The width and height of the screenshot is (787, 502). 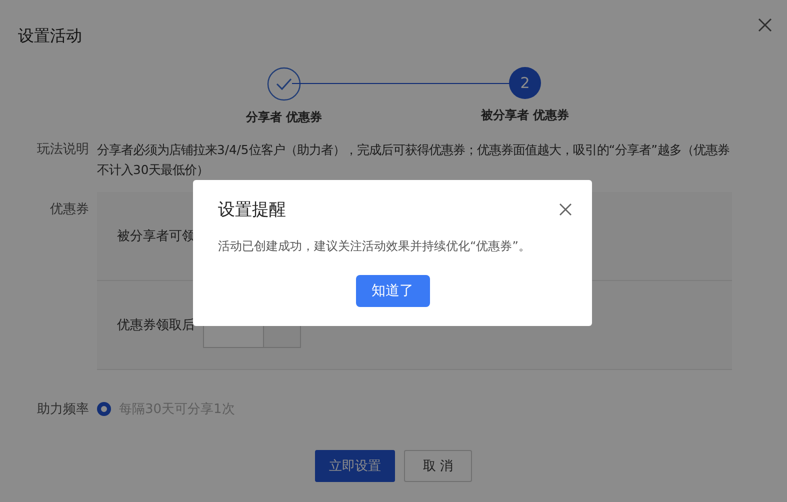 What do you see at coordinates (70, 210) in the screenshot?
I see `field-label: 优惠券` at bounding box center [70, 210].